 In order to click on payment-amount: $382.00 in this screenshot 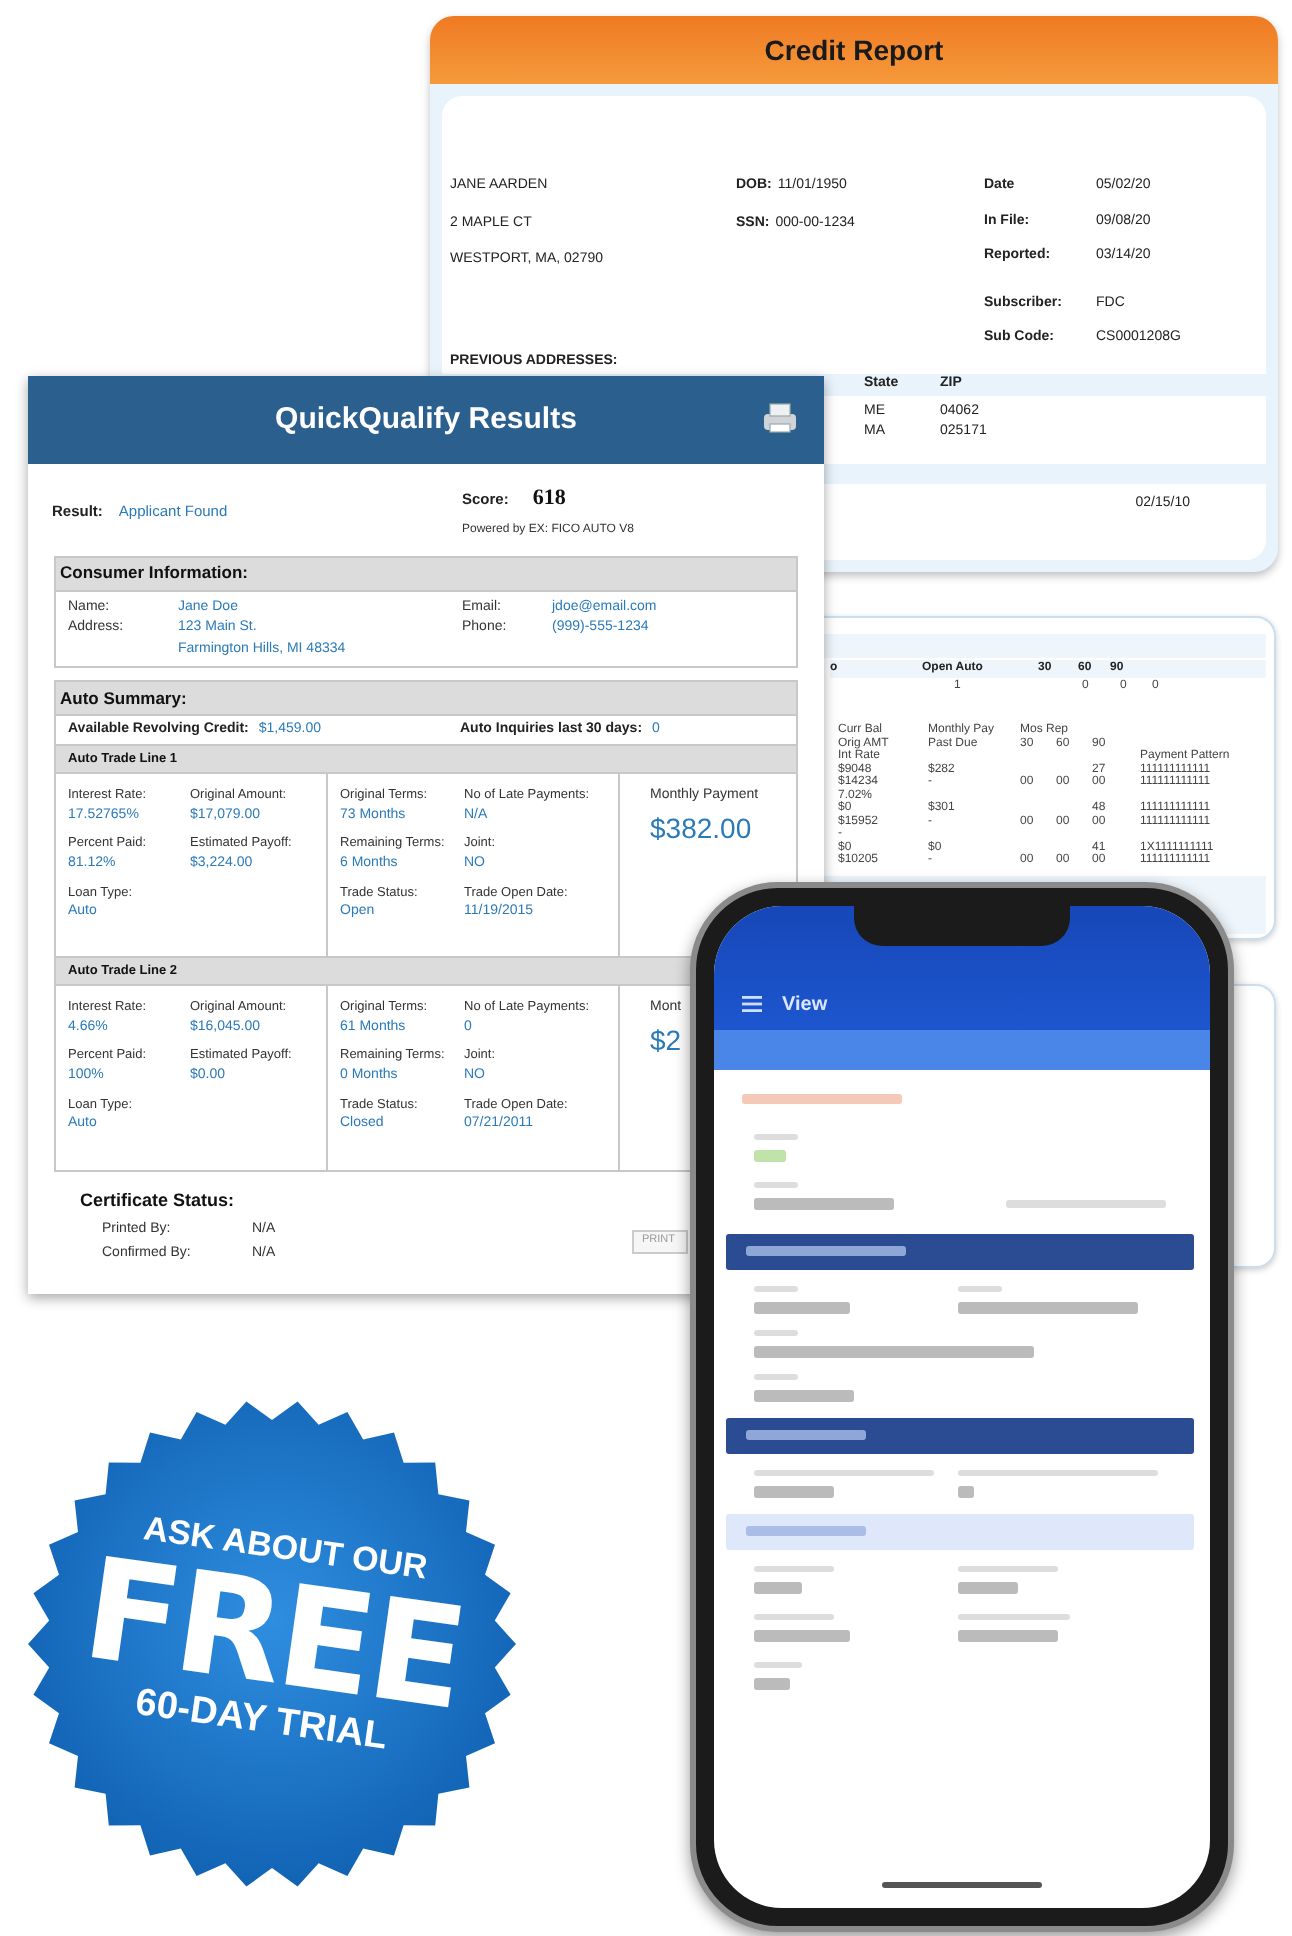, I will do `click(701, 828)`.